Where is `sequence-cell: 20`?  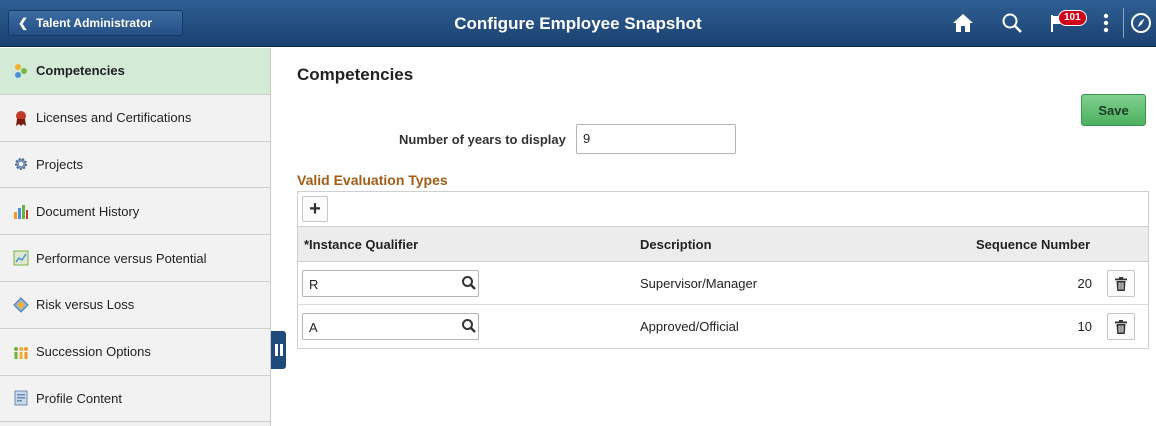 sequence-cell: 20 is located at coordinates (1085, 283).